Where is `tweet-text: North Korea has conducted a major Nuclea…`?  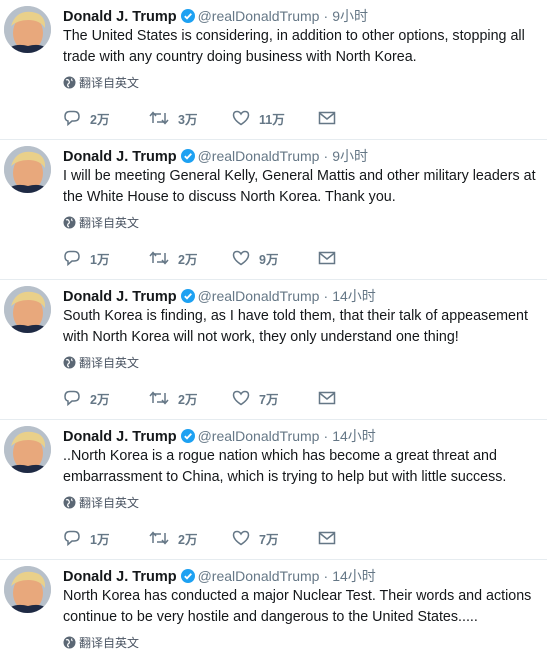
tweet-text: North Korea has conducted a major Nuclea… is located at coordinates (297, 606).